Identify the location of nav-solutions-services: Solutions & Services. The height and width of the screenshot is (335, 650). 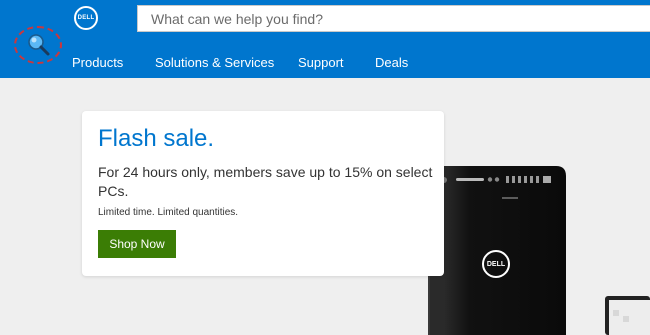
(214, 62).